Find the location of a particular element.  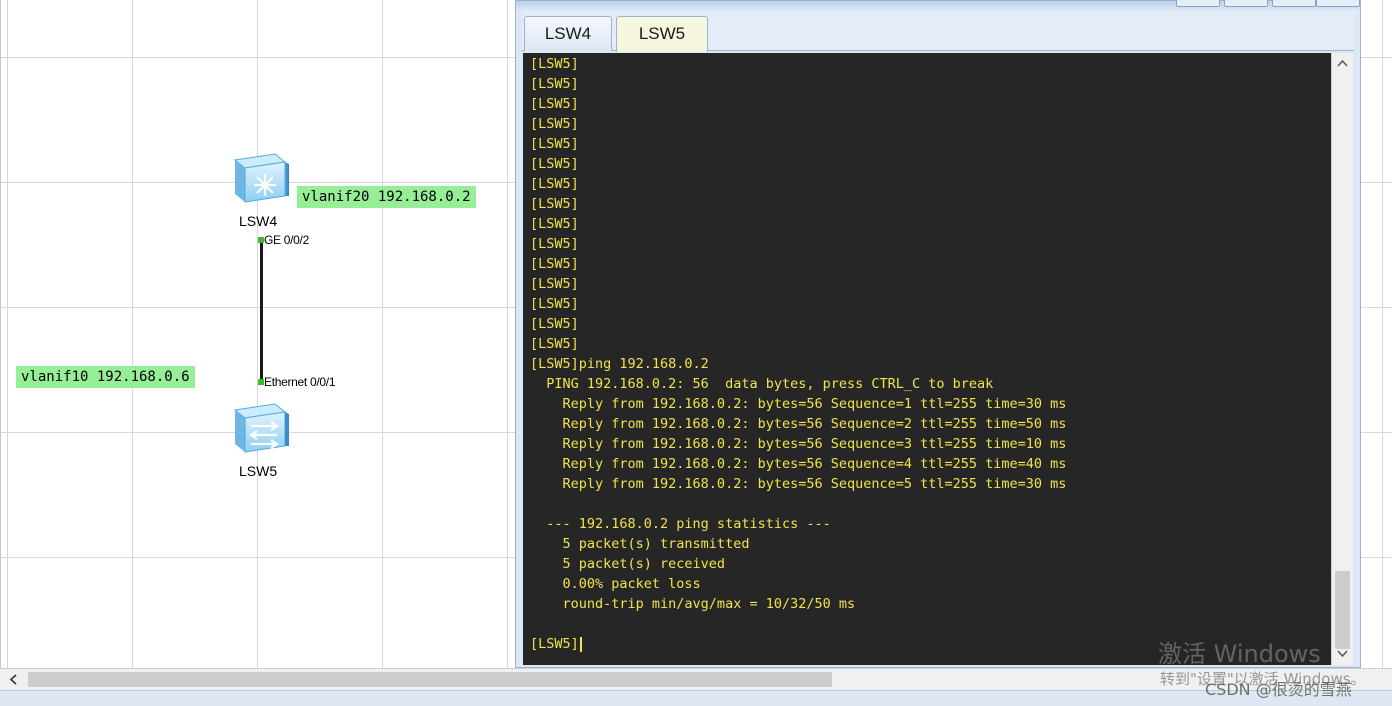

maximize-button is located at coordinates (1246, 3).